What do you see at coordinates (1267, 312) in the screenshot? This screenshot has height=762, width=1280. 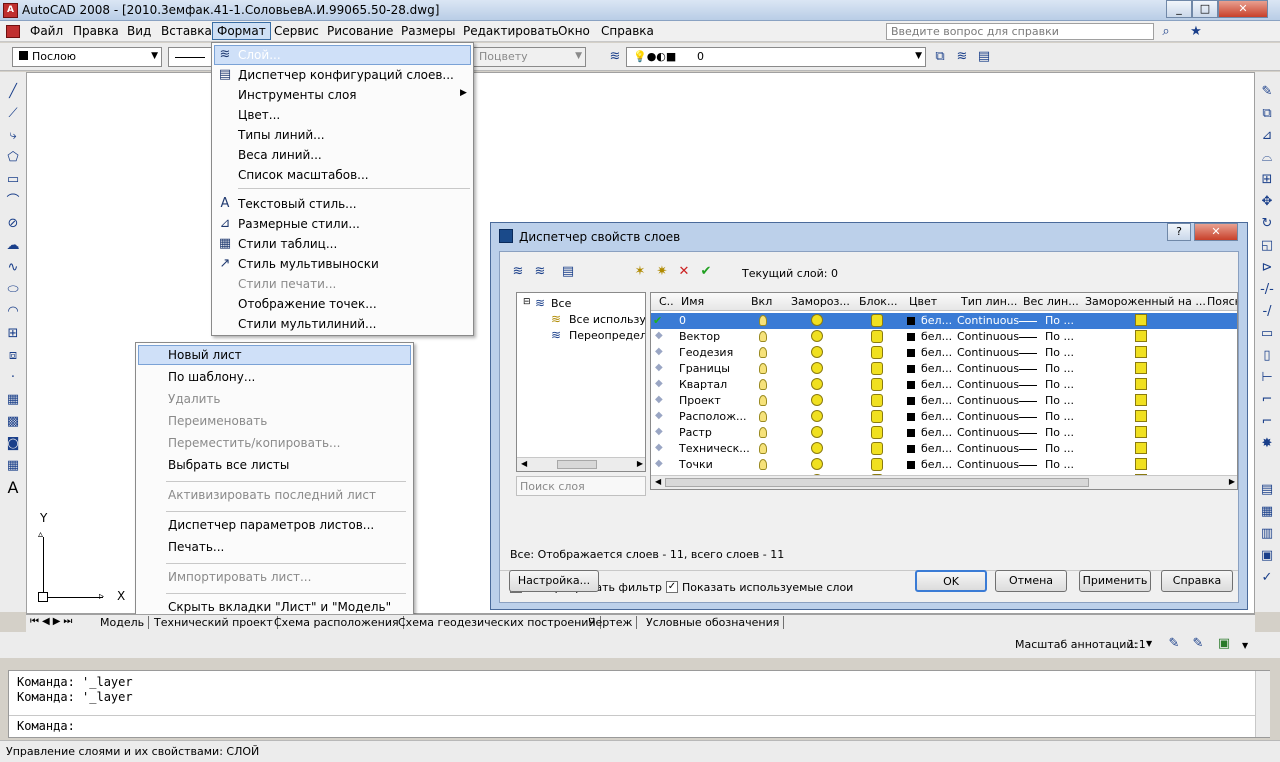 I see `extend-icon: -/` at bounding box center [1267, 312].